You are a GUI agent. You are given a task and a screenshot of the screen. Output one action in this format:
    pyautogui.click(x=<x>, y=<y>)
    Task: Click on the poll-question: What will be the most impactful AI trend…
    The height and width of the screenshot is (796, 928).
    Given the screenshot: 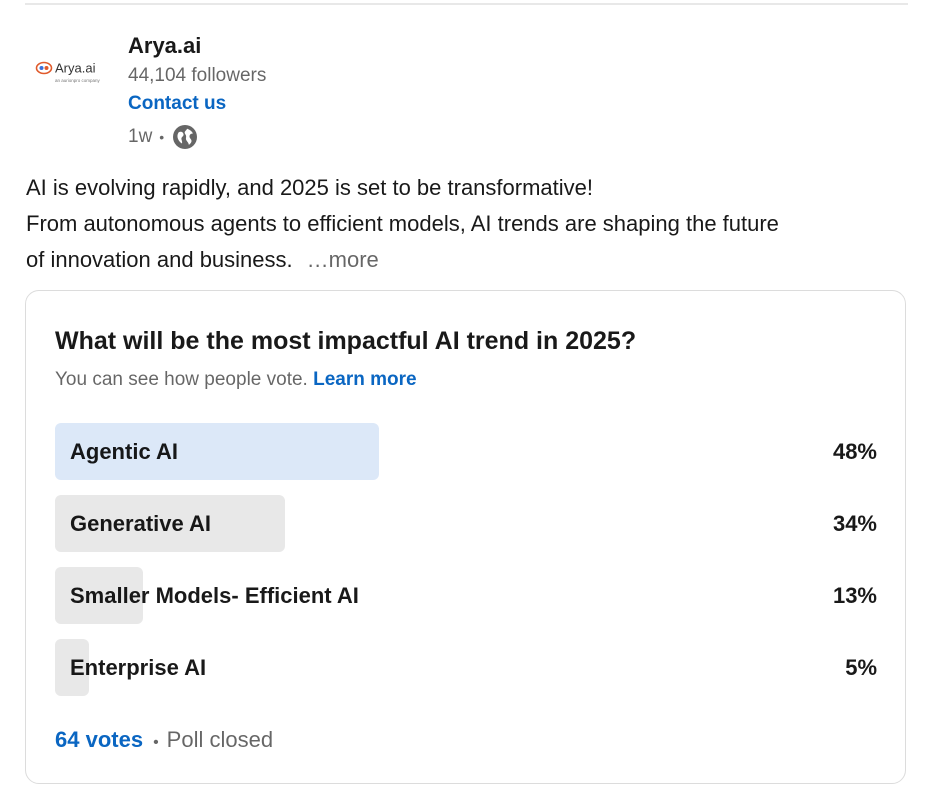 What is the action you would take?
    pyautogui.click(x=346, y=341)
    